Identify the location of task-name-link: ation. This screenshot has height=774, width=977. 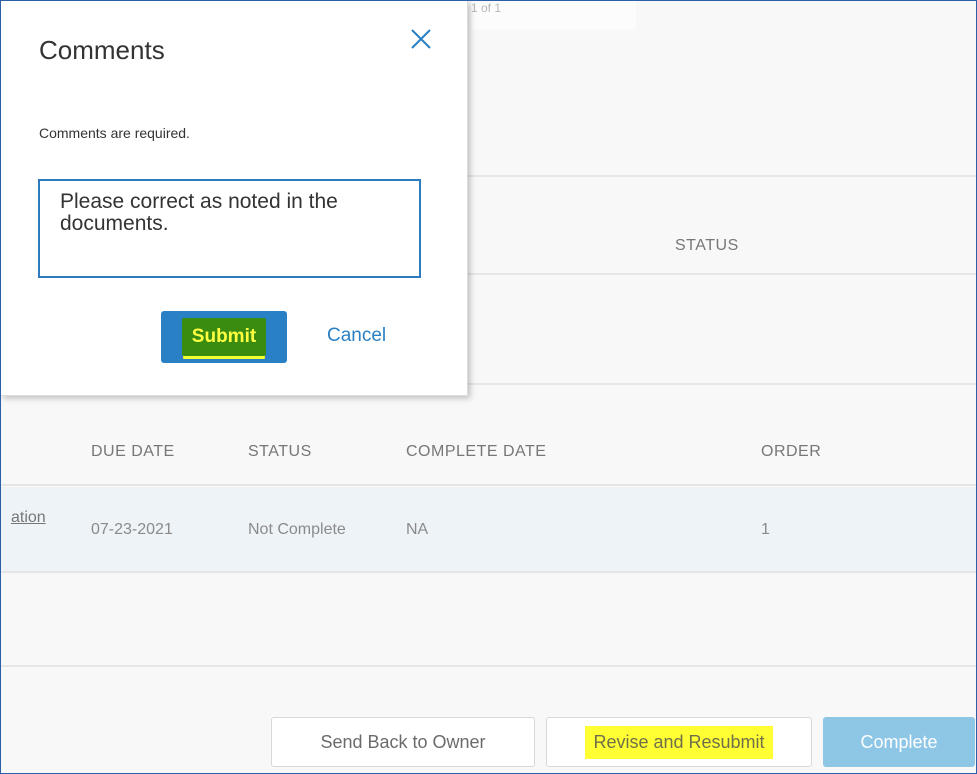
(28, 518).